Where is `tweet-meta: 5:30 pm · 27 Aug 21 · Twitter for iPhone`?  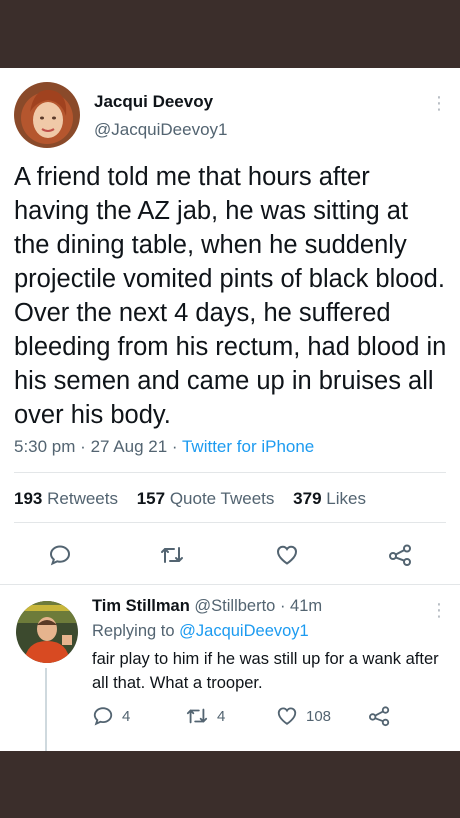
tweet-meta: 5:30 pm · 27 Aug 21 · Twitter for iPhone is located at coordinates (164, 447).